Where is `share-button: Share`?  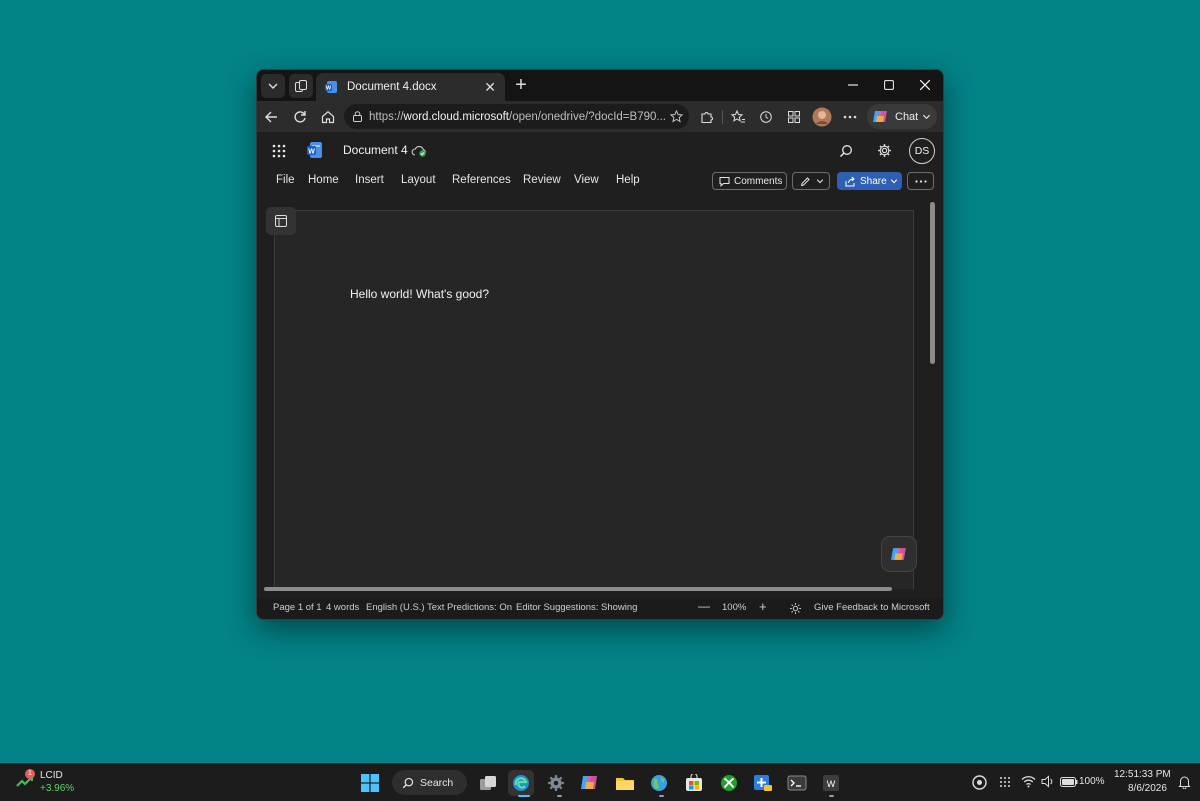 share-button: Share is located at coordinates (869, 181).